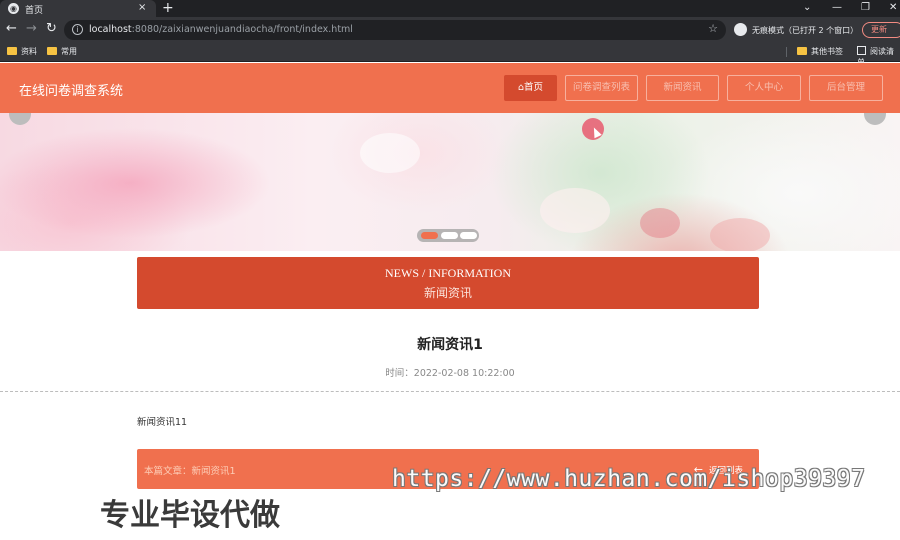 Image resolution: width=900 pixels, height=540 pixels. I want to click on carousel-indicators, so click(448, 235).